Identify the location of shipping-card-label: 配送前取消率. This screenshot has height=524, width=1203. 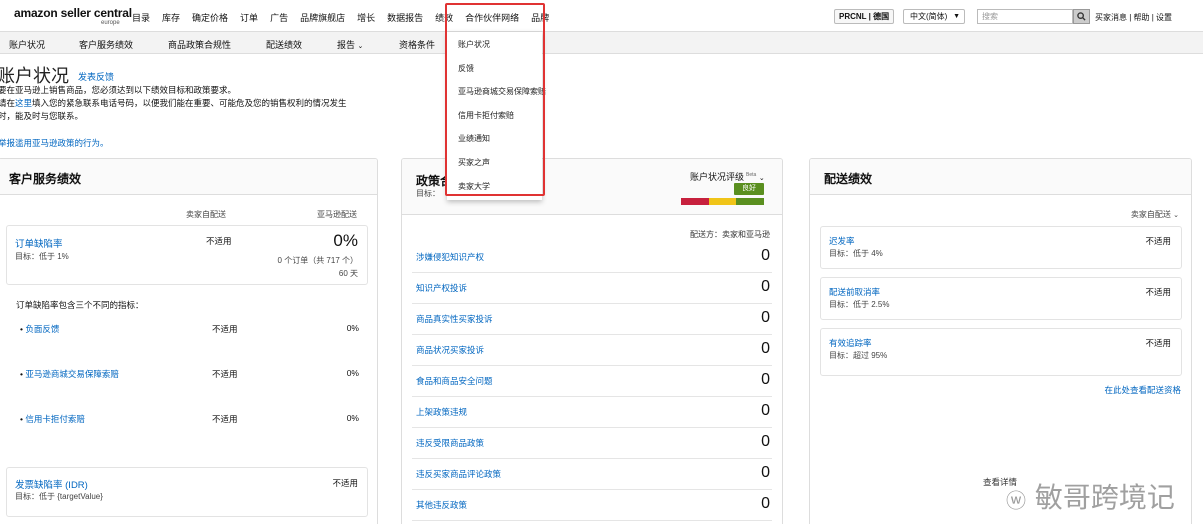
(854, 292).